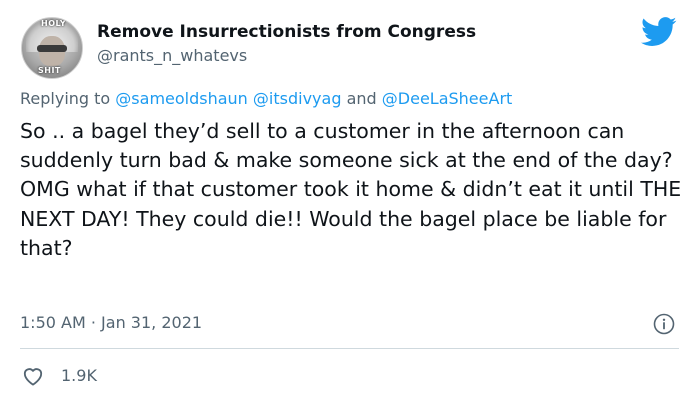 The image size is (700, 402). What do you see at coordinates (286, 32) in the screenshot?
I see `author-display-name: Remove Insurrectionists from Congress` at bounding box center [286, 32].